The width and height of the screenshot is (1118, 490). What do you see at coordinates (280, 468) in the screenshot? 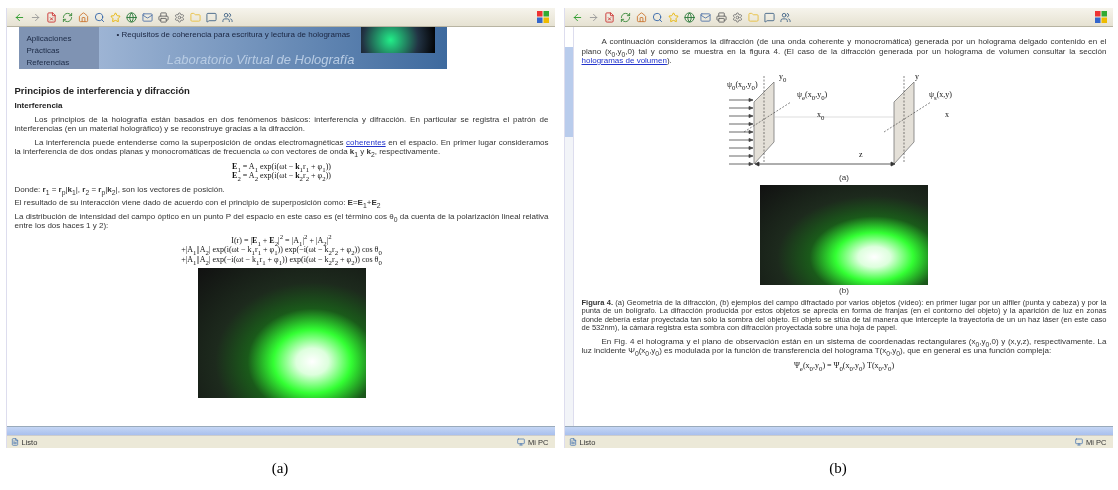
I see `figure-caption: (a)` at bounding box center [280, 468].